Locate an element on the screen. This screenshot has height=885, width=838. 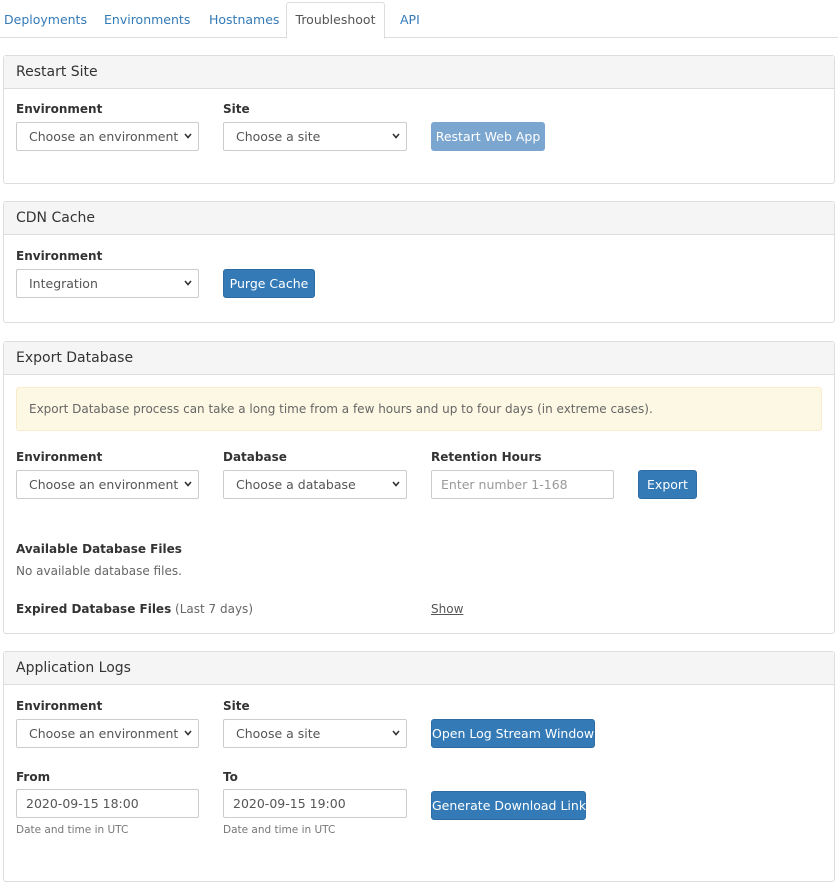
tab-deployments: Deployments is located at coordinates (45, 20).